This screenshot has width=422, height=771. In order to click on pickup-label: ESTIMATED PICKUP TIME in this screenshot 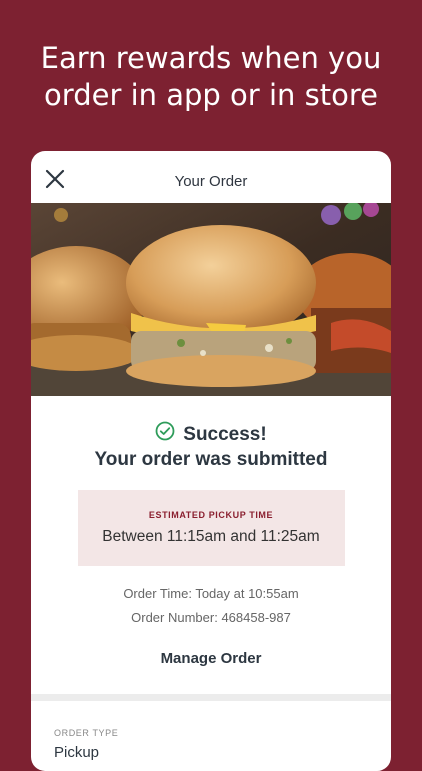, I will do `click(211, 515)`.